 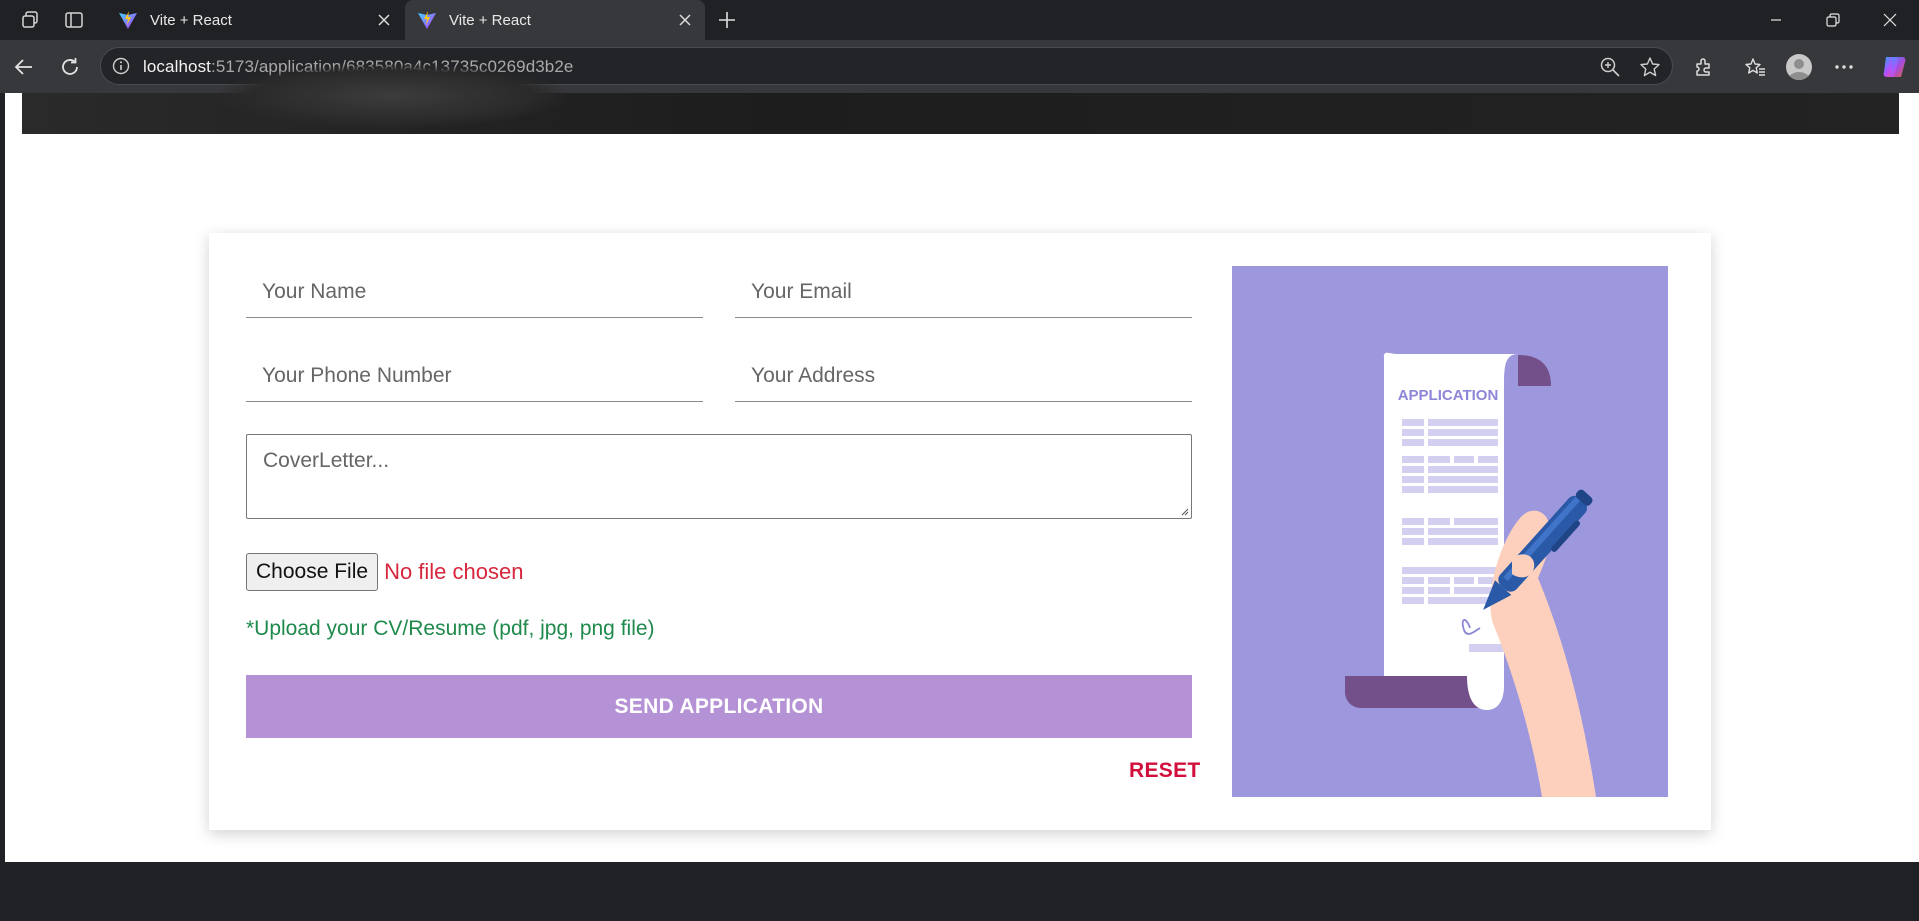 I want to click on email-field, so click(x=963, y=292).